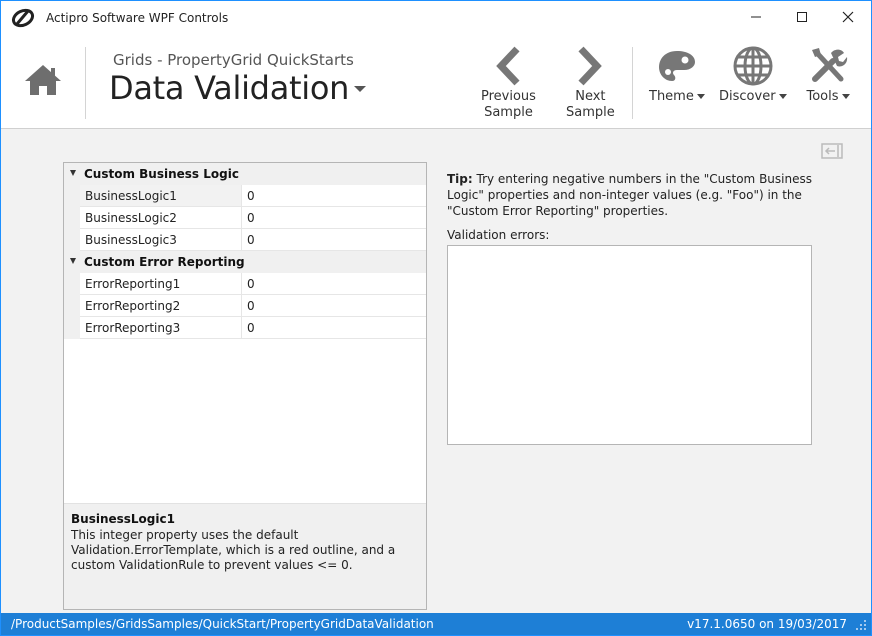 The width and height of the screenshot is (872, 636). Describe the element at coordinates (245, 174) in the screenshot. I see `category-header: Custom Business Logic` at that location.